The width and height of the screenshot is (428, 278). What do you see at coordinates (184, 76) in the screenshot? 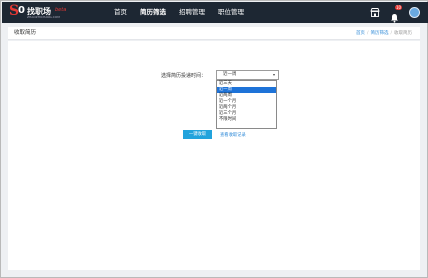
I see `delivery-time-label: 选择简历投递时间：` at bounding box center [184, 76].